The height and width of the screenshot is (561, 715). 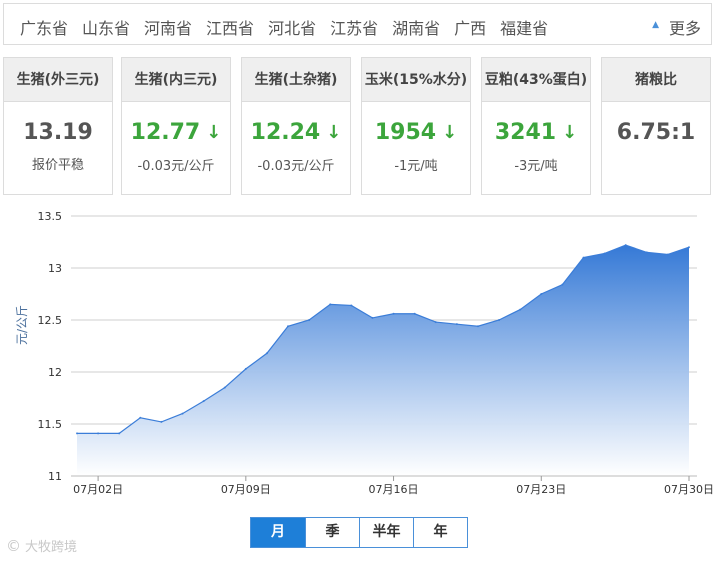 I want to click on y-tick-label: 11, so click(x=55, y=476).